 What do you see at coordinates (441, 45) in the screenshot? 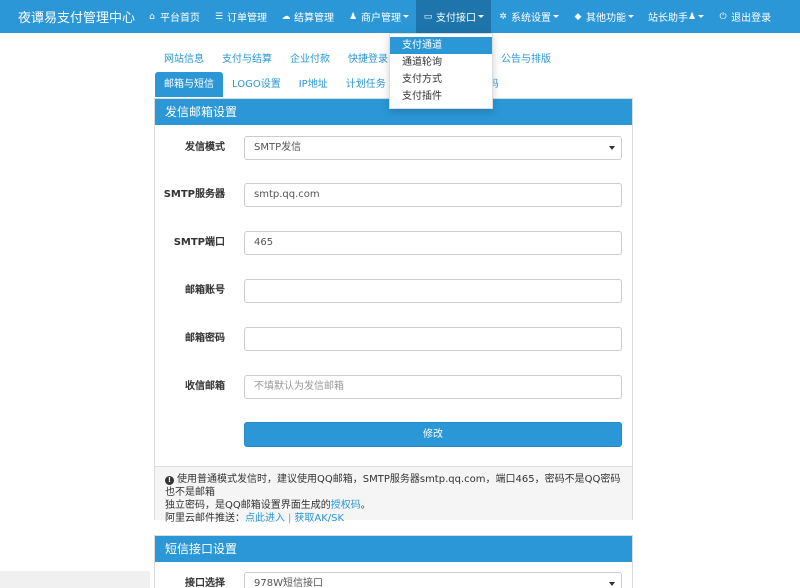
I see `dropdown-item-0: 支付通道` at bounding box center [441, 45].